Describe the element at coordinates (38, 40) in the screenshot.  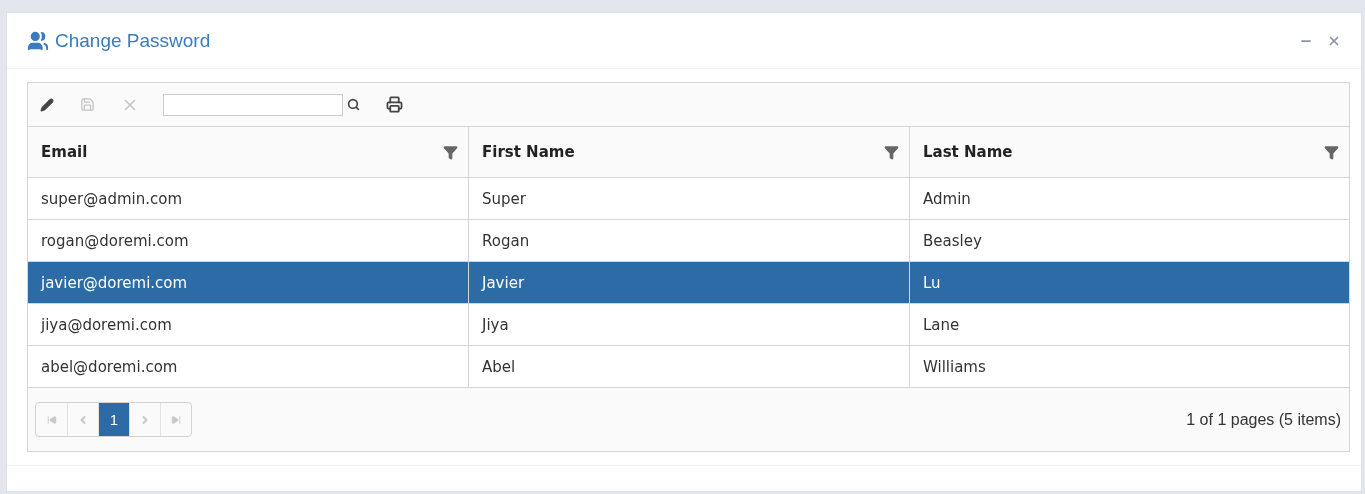
I see `users-icon` at that location.